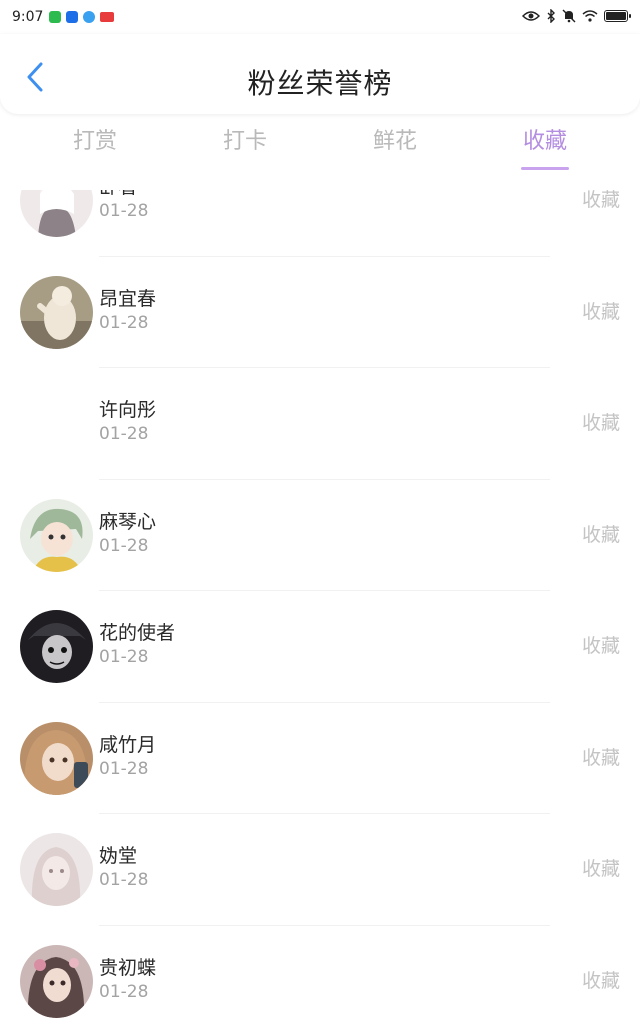  Describe the element at coordinates (569, 16) in the screenshot. I see `mute-bell-icon` at that location.